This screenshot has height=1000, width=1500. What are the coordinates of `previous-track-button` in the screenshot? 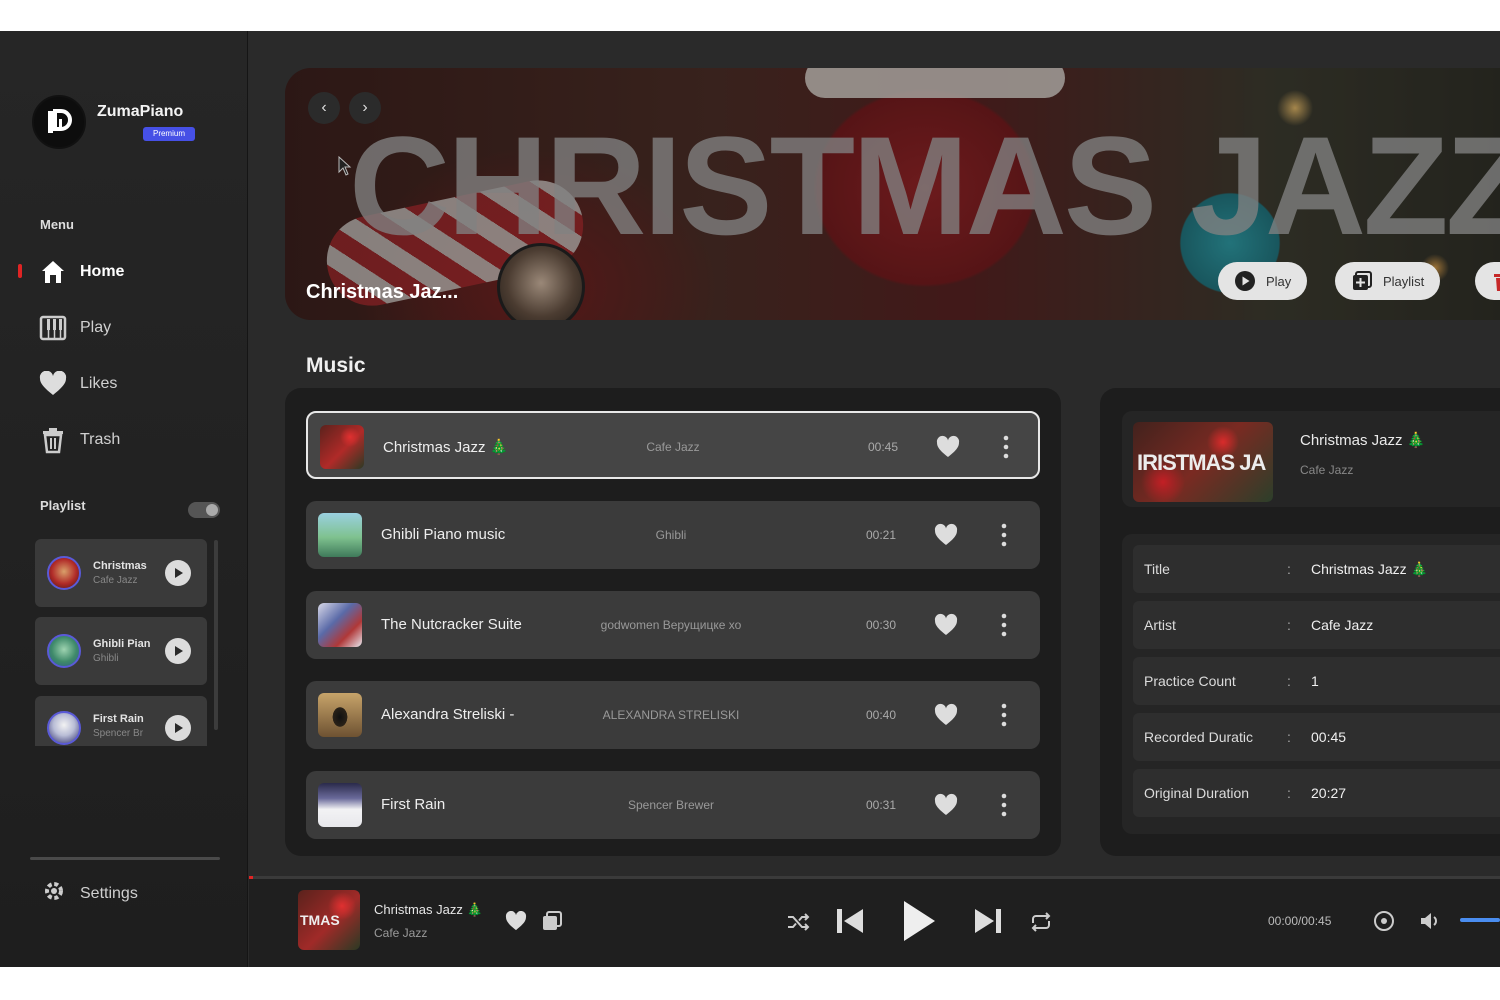 It's located at (850, 921).